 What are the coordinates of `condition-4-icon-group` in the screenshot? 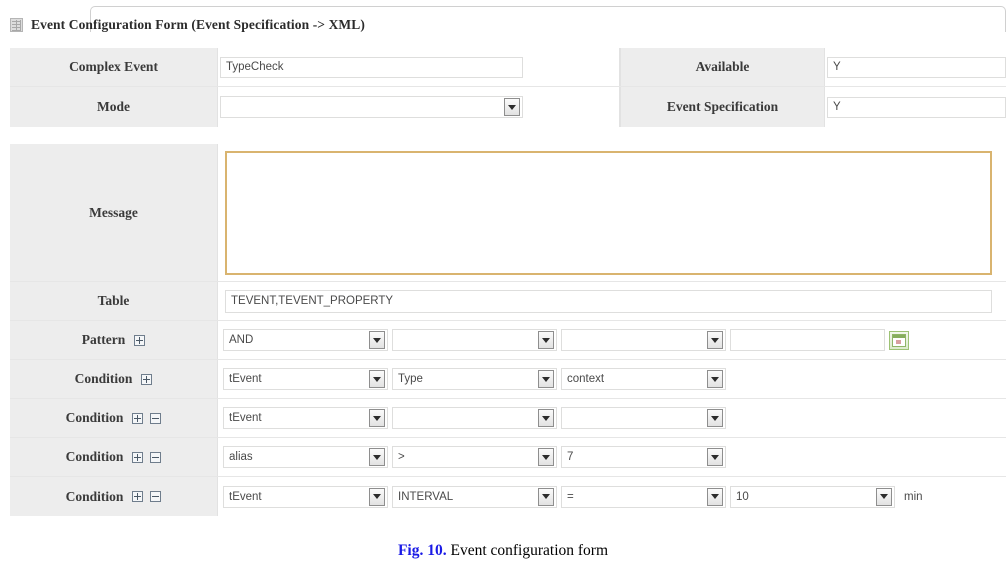 It's located at (147, 496).